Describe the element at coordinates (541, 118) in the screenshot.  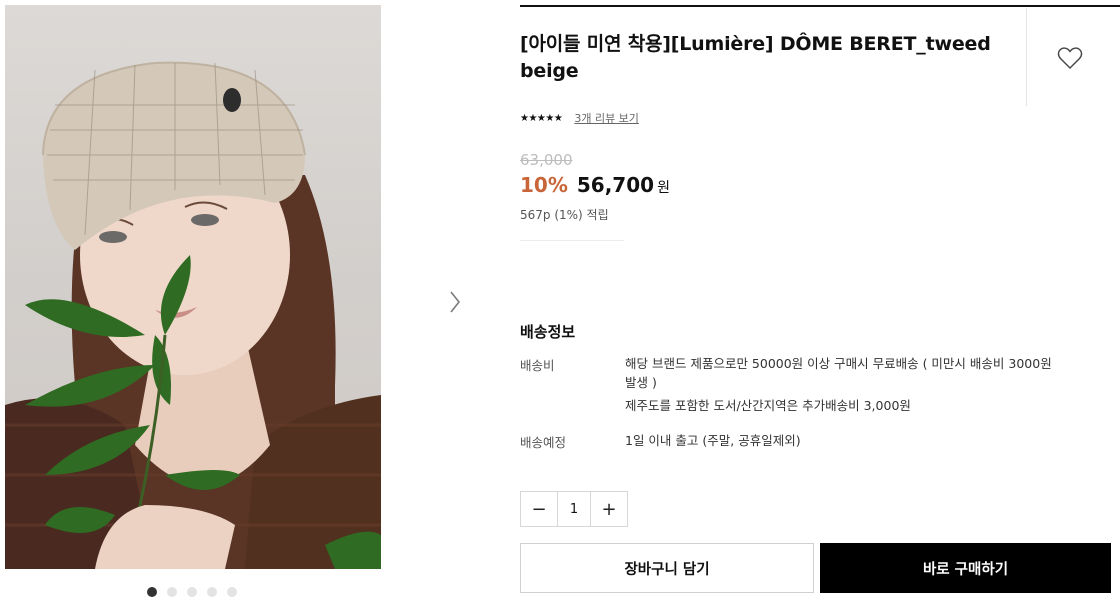
I see `star-rating: ★★★★★` at that location.